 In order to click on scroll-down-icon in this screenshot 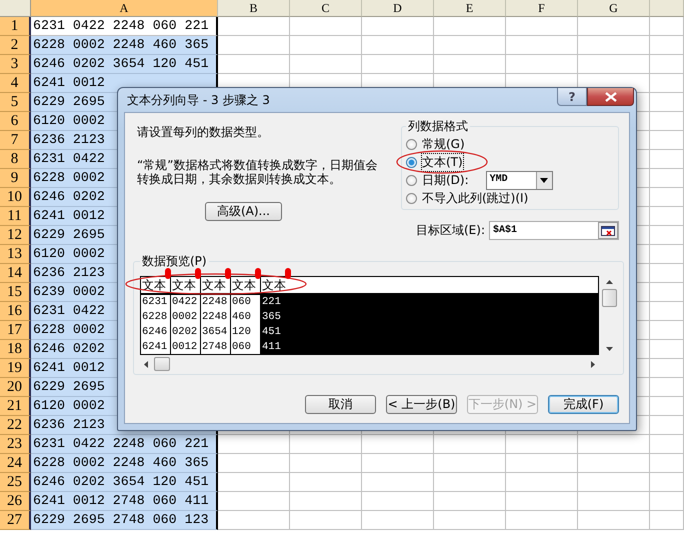, I will do `click(609, 349)`.